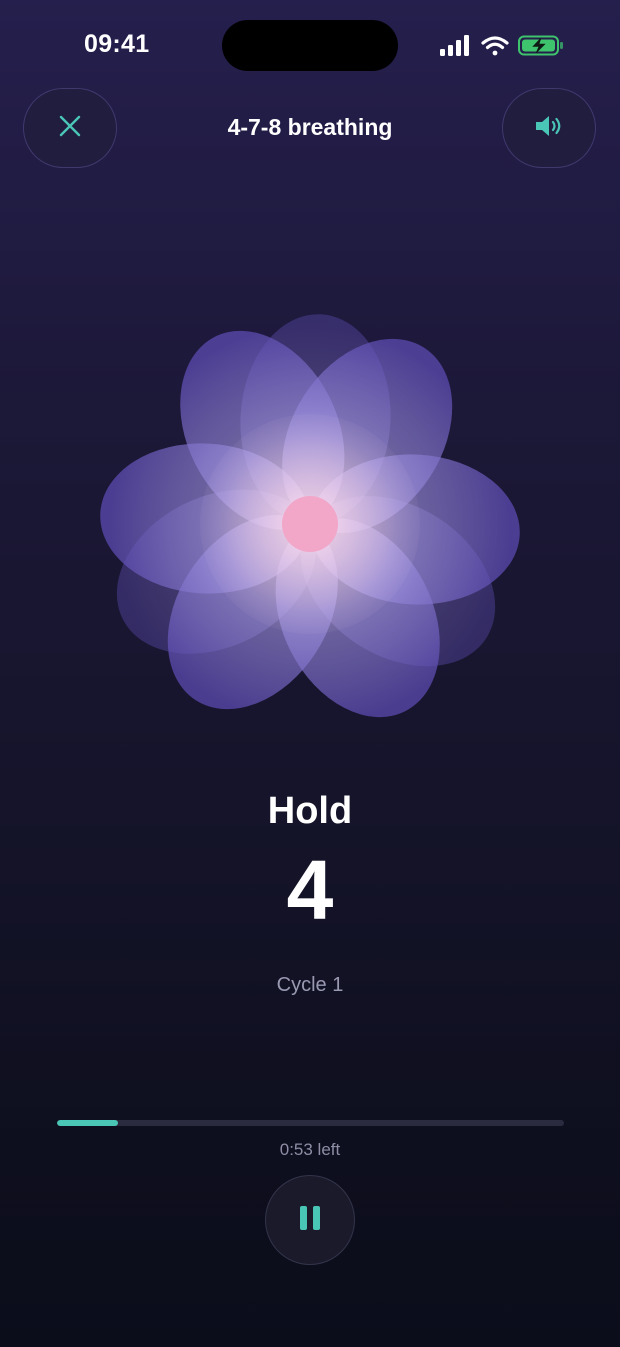 This screenshot has width=620, height=1347. What do you see at coordinates (310, 985) in the screenshot?
I see `cycle-label: Cycle 1` at bounding box center [310, 985].